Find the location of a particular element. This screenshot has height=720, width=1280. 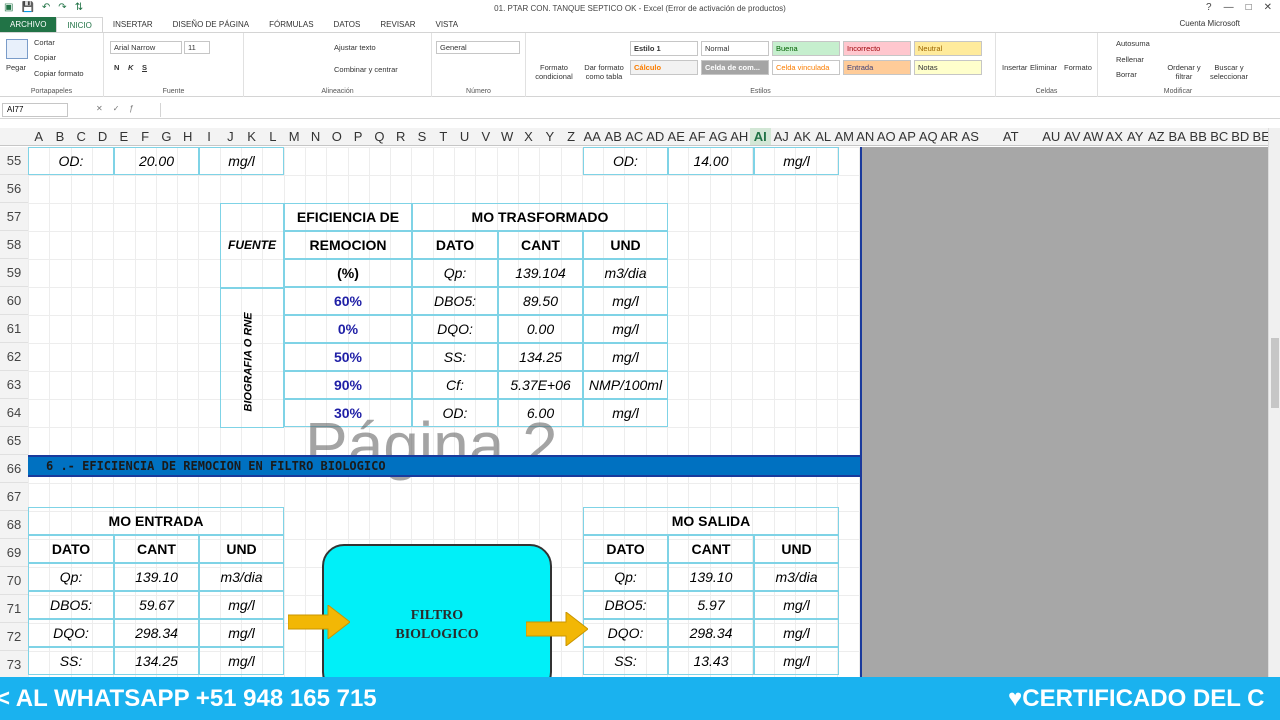

column-header-m: M is located at coordinates (294, 136).